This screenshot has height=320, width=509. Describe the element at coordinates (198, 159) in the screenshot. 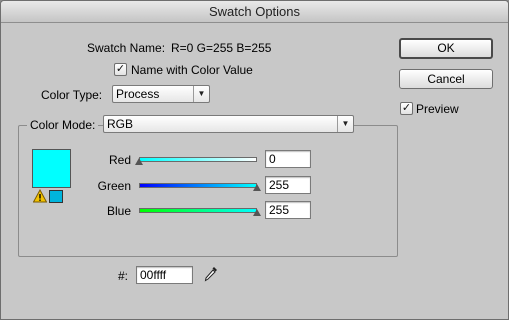

I see `red-slider-track` at that location.